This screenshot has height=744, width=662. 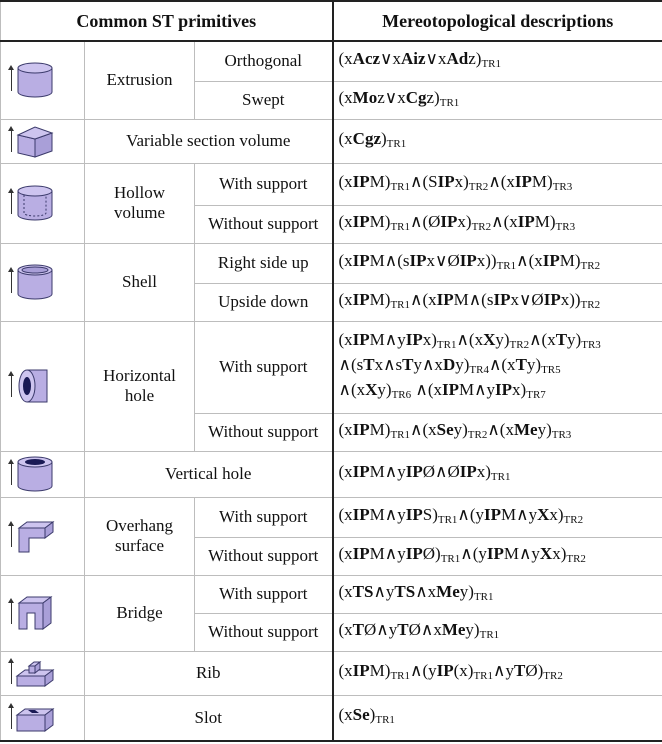 What do you see at coordinates (497, 100) in the screenshot?
I see `extrusion-desc-swept: (xMoz∨xCgz)TR1` at bounding box center [497, 100].